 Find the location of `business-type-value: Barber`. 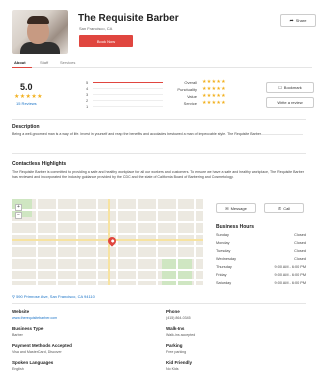

business-type-value: Barber is located at coordinates (17, 335).